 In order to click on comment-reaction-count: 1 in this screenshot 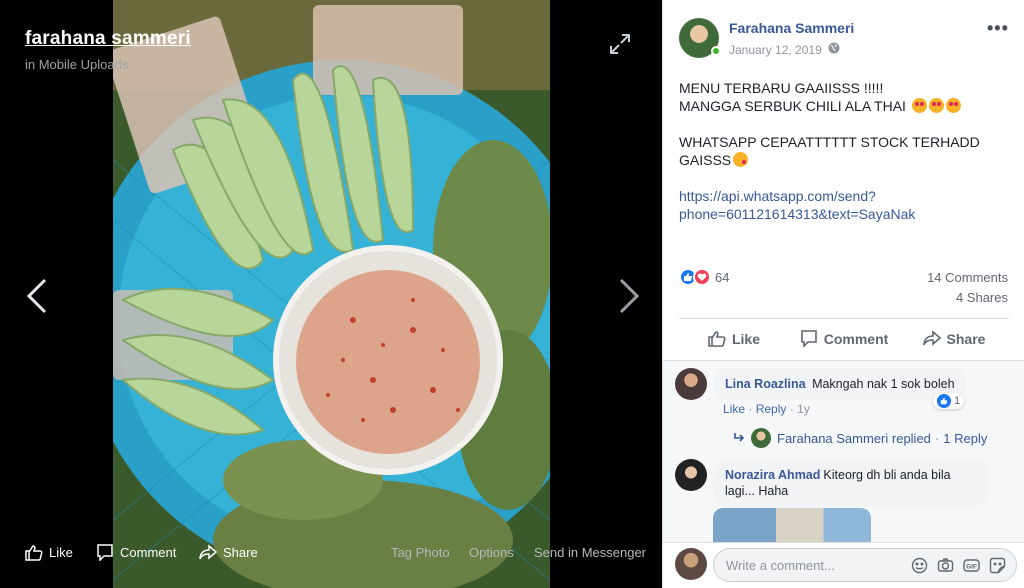, I will do `click(957, 401)`.